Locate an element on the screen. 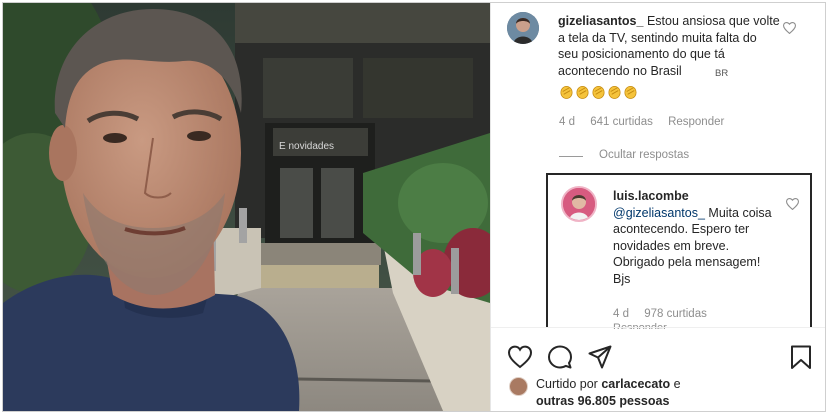 The image size is (828, 414). comment-meta: 4 d 641 curtidas Responder is located at coordinates (647, 122).